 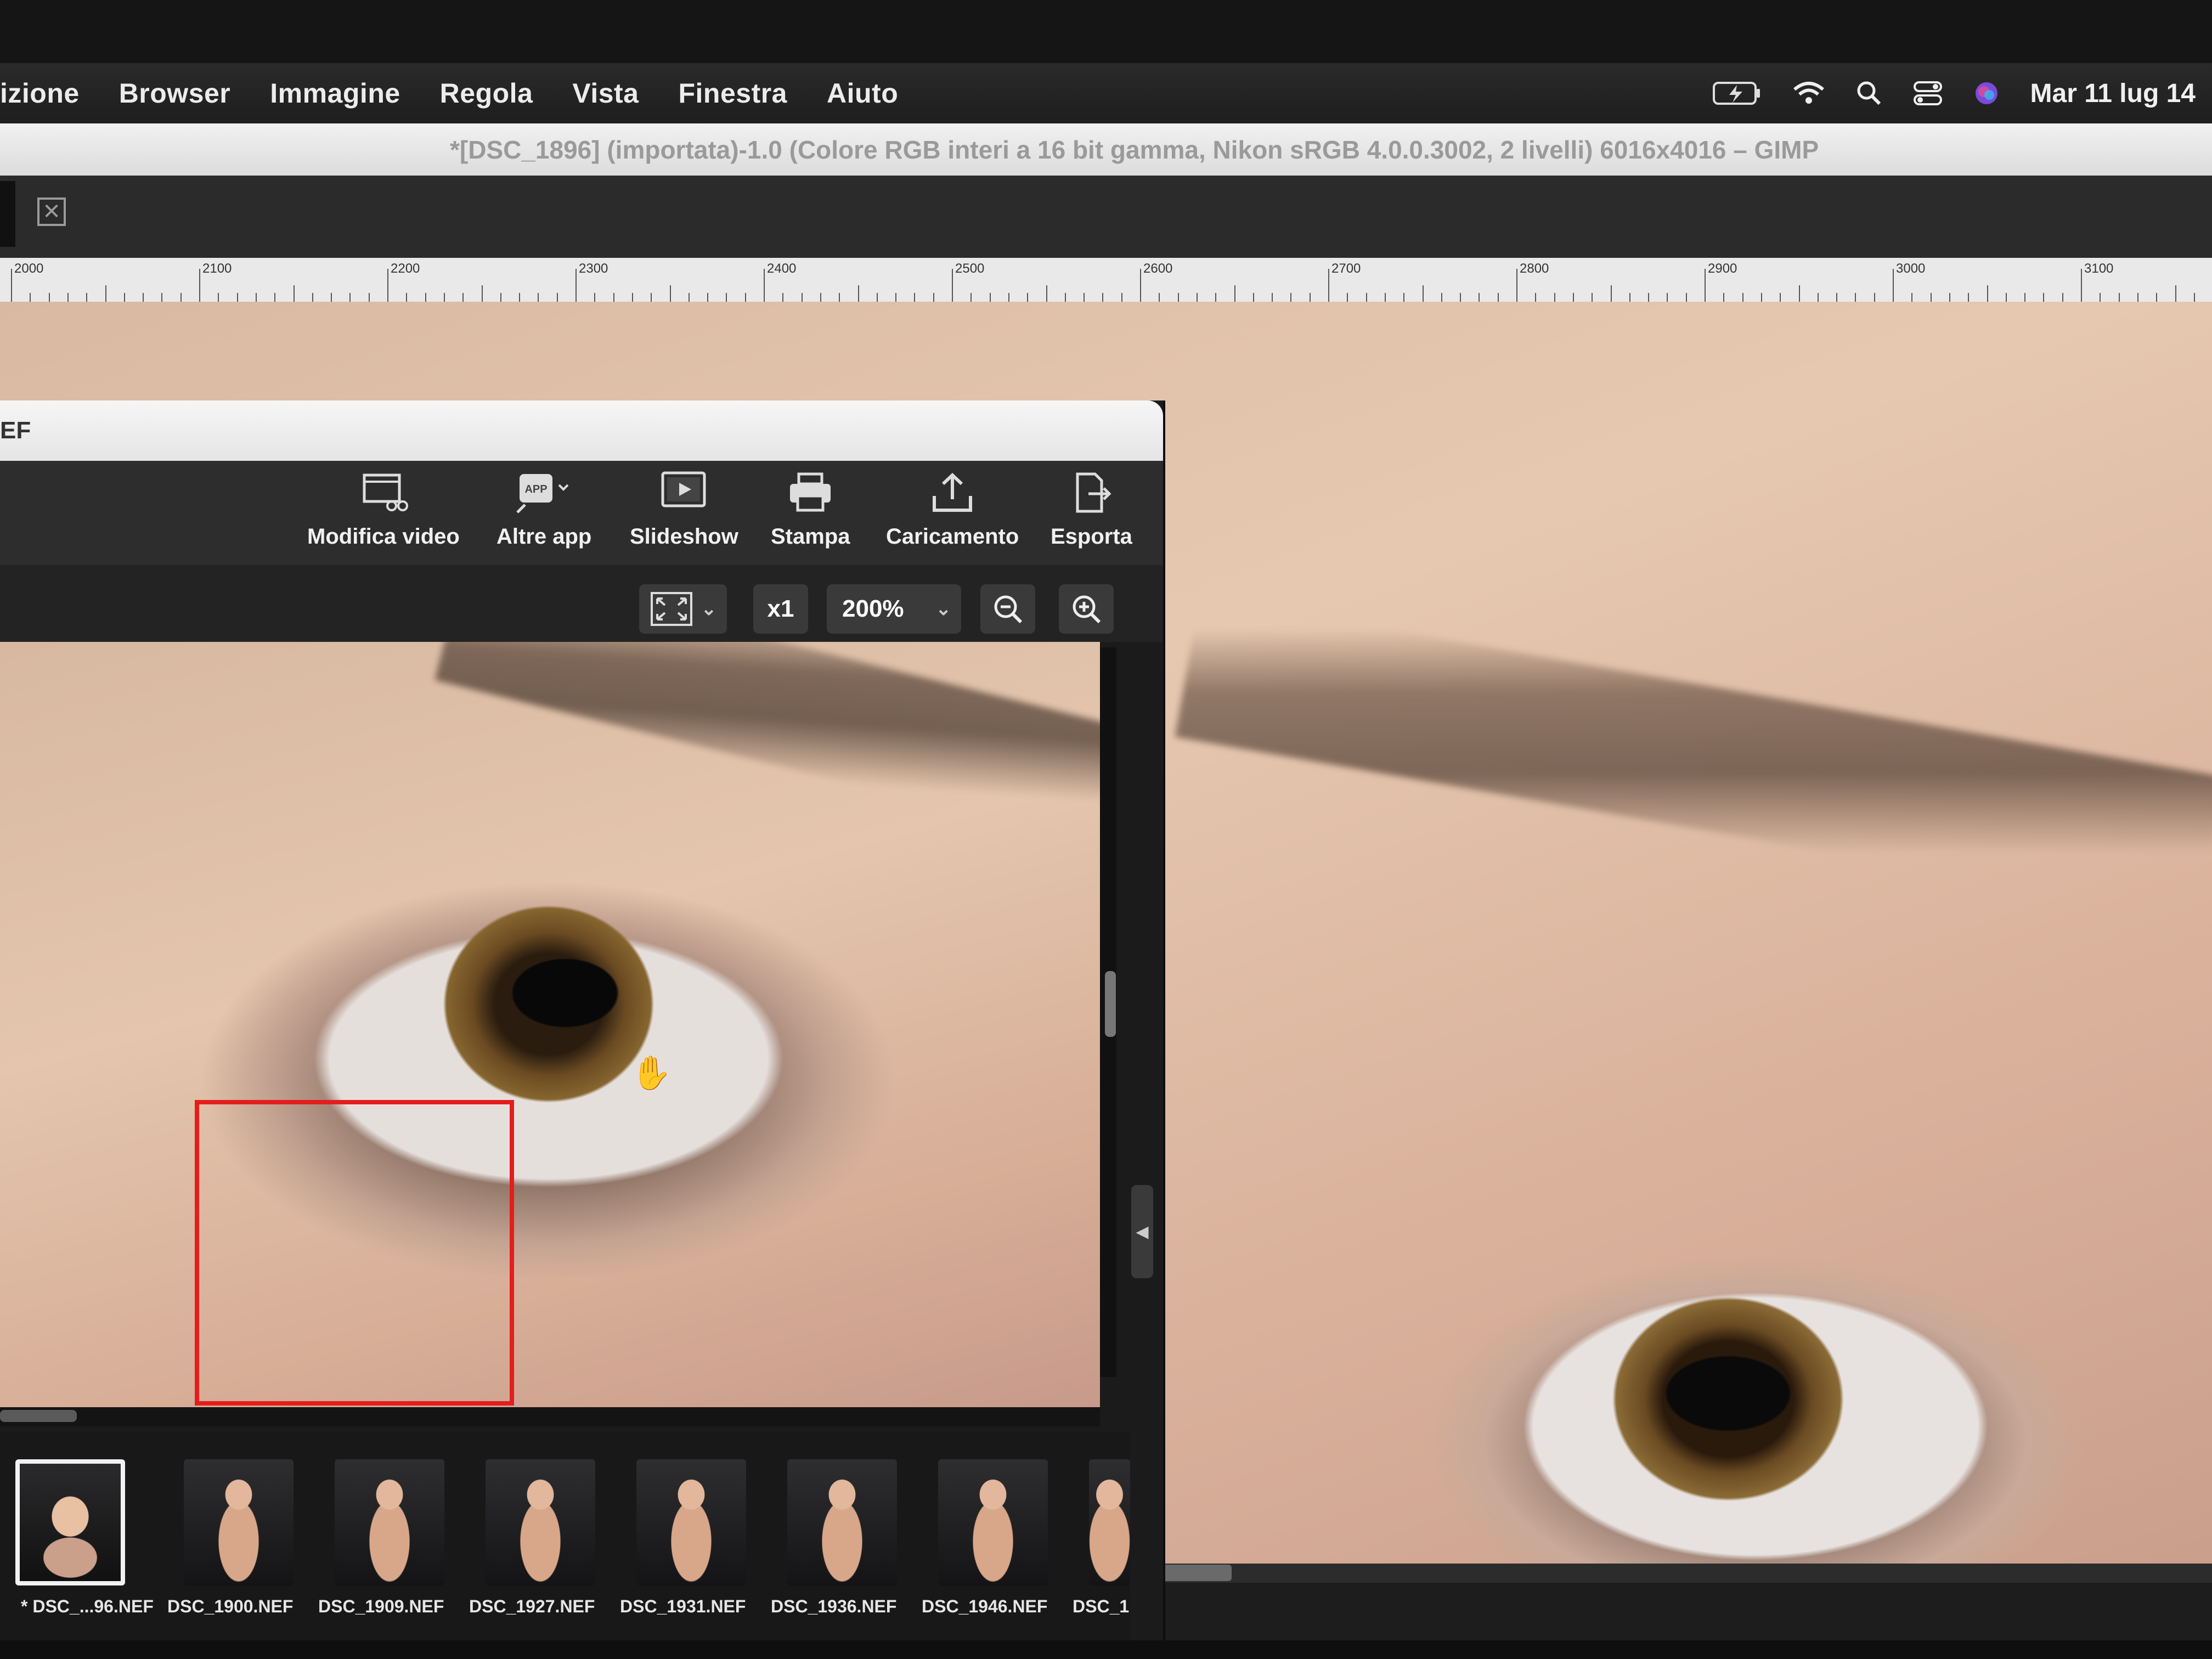 I want to click on close-tab-icon: ✕, so click(x=52, y=212).